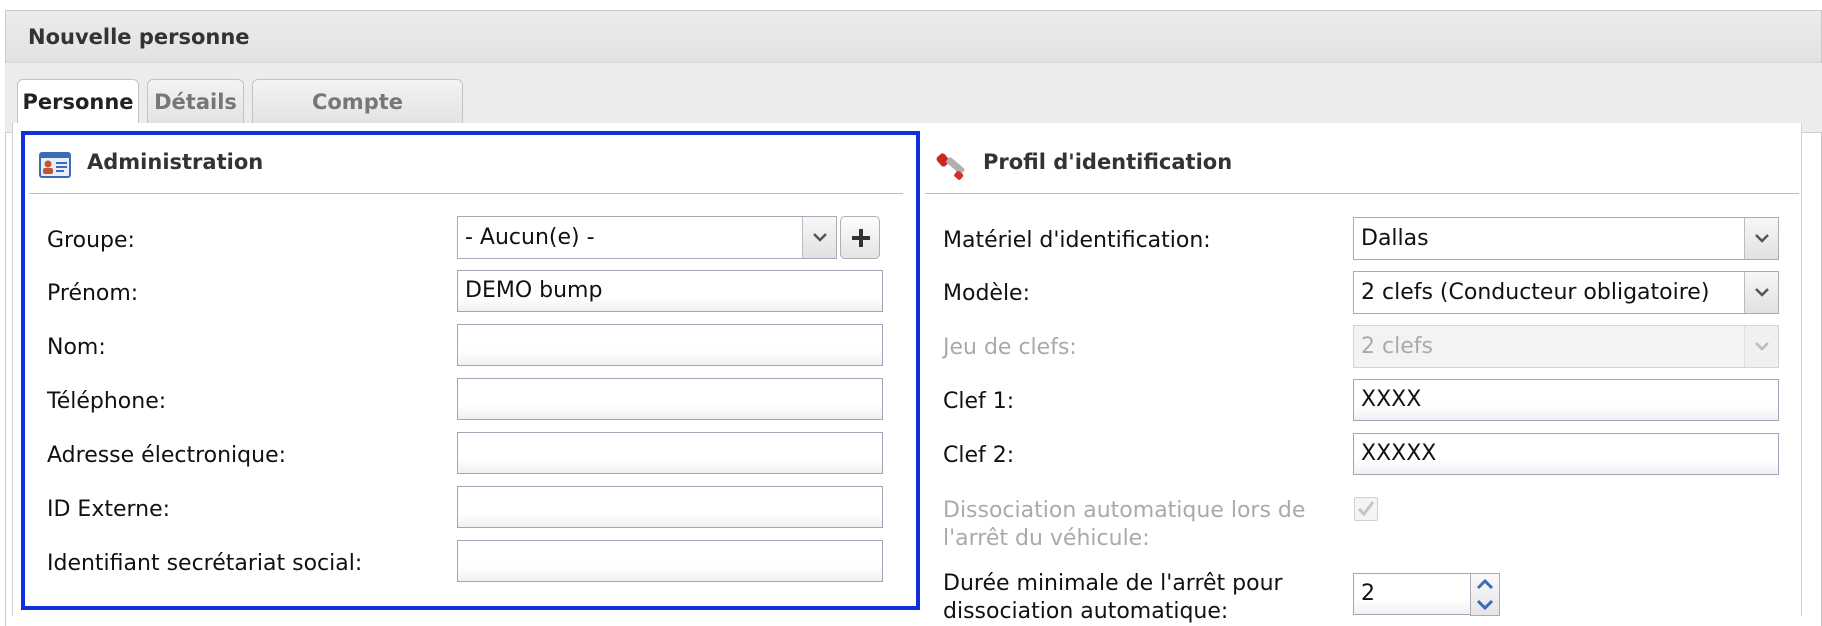 The height and width of the screenshot is (626, 1822). What do you see at coordinates (78, 102) in the screenshot?
I see `tab-personne: Personne` at bounding box center [78, 102].